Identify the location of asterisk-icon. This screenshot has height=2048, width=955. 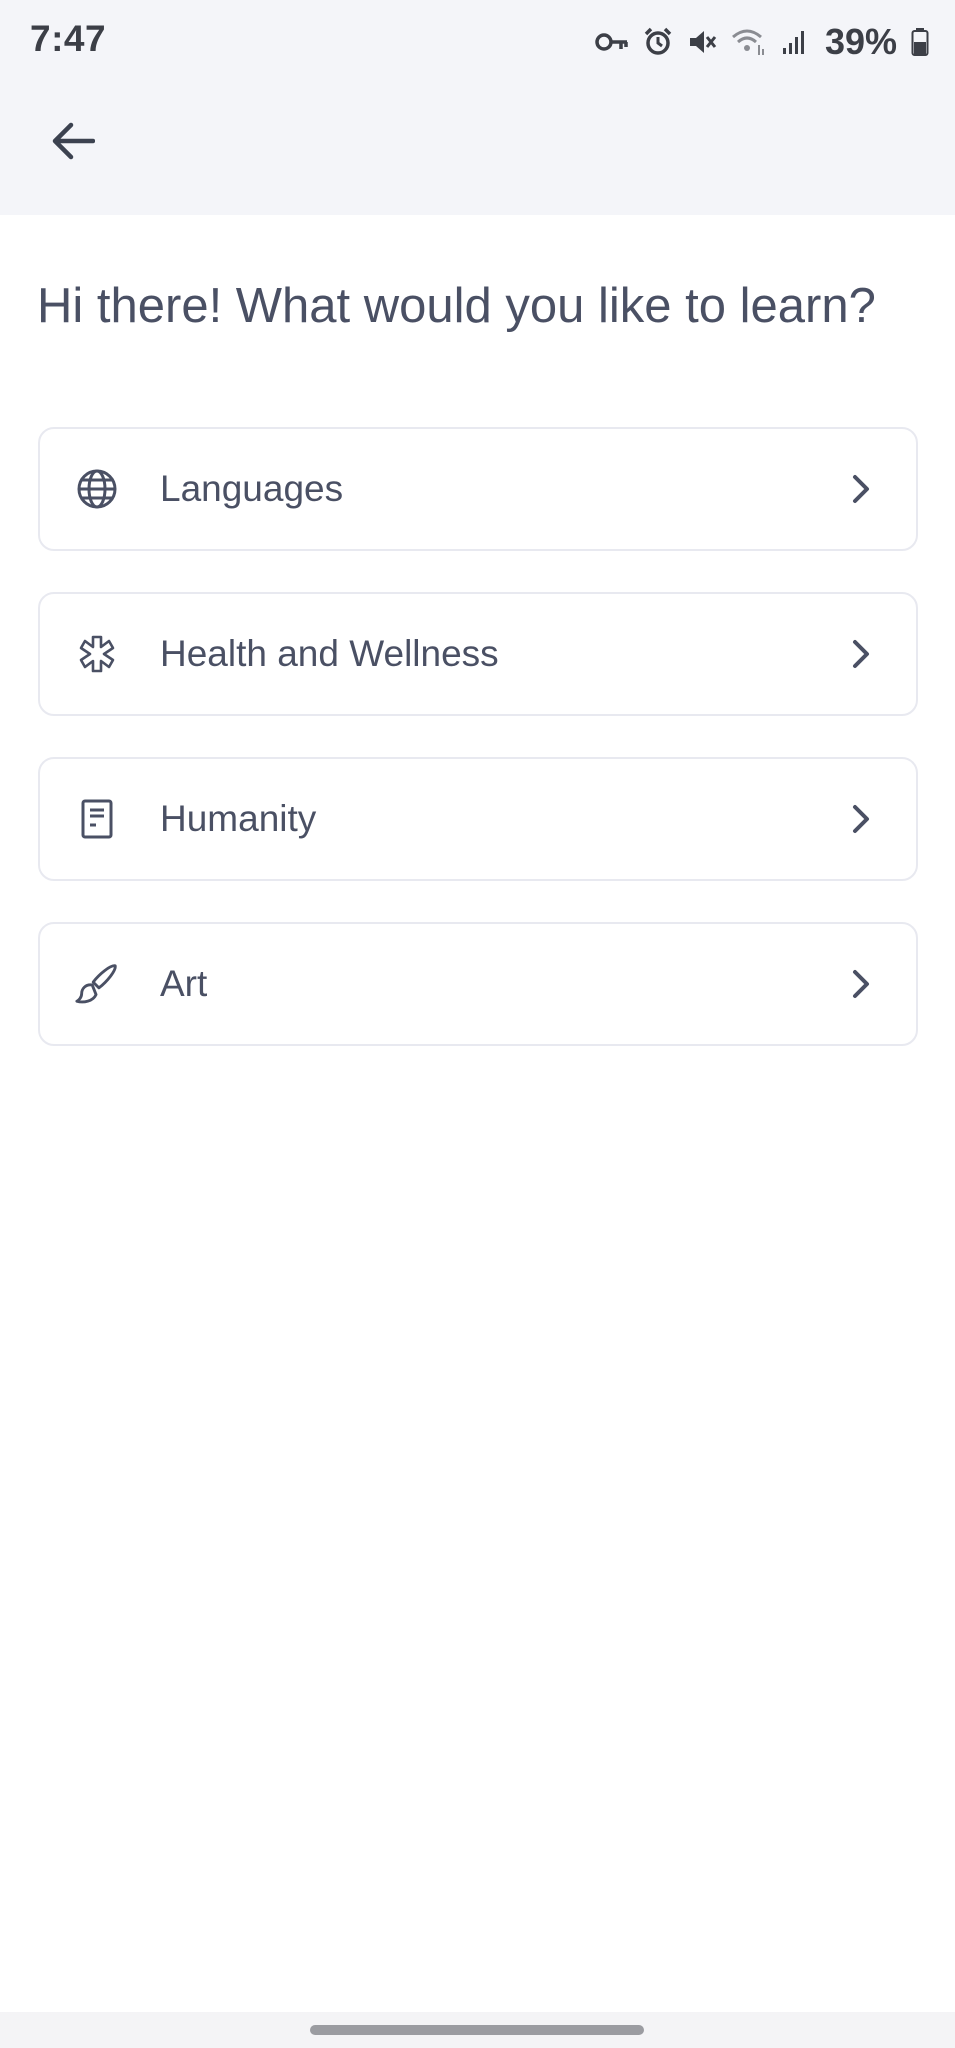
(97, 654).